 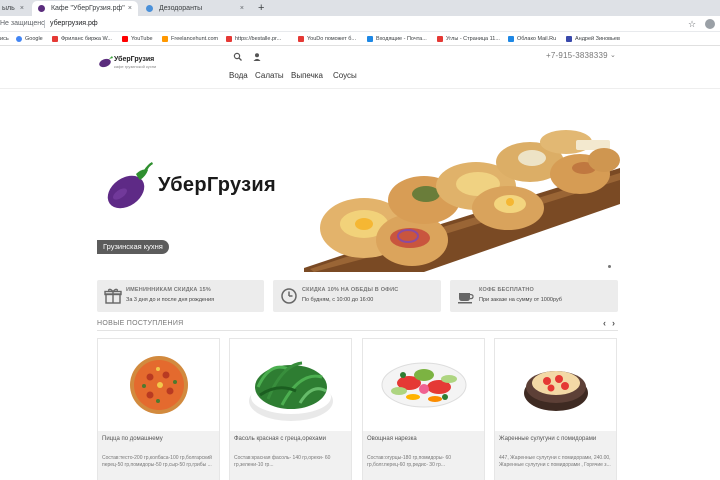 What do you see at coordinates (29, 39) in the screenshot?
I see `bookmark-item: Google` at bounding box center [29, 39].